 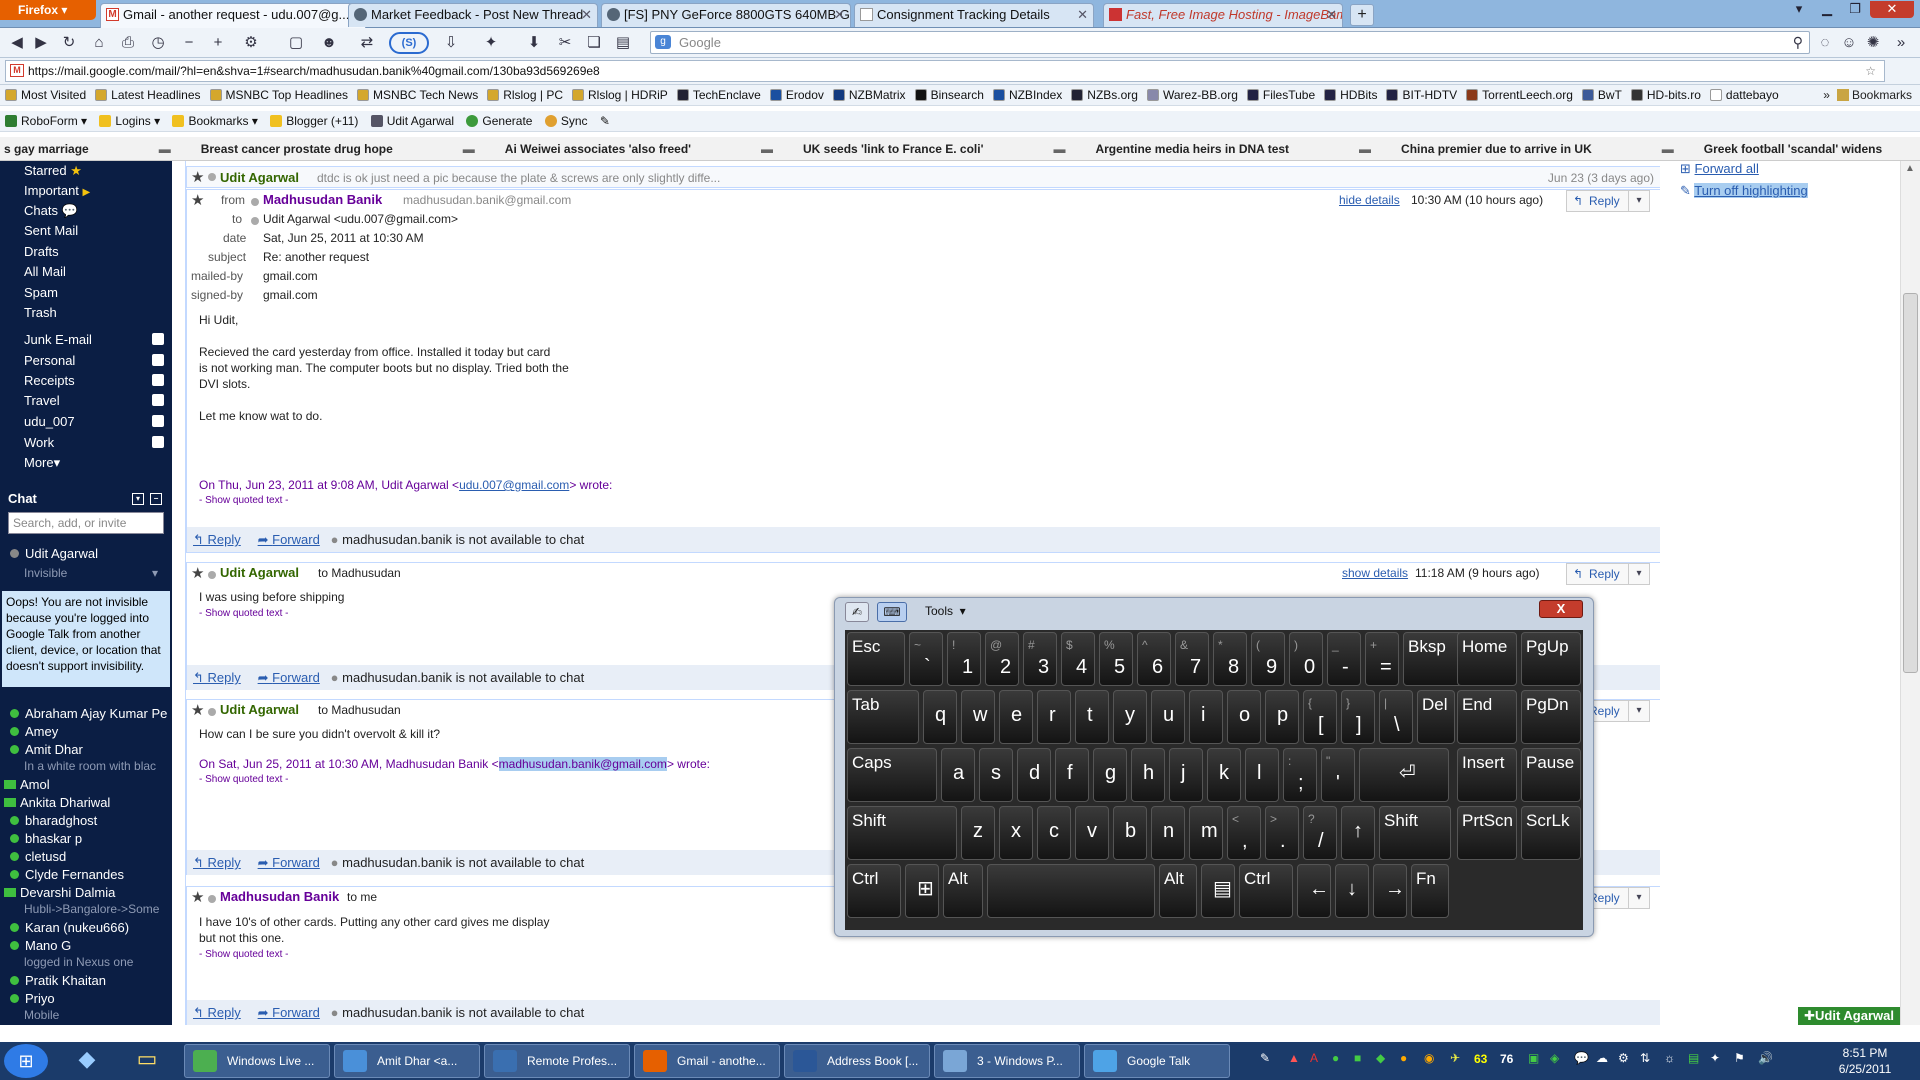 What do you see at coordinates (1130, 717) in the screenshot?
I see `key: y` at bounding box center [1130, 717].